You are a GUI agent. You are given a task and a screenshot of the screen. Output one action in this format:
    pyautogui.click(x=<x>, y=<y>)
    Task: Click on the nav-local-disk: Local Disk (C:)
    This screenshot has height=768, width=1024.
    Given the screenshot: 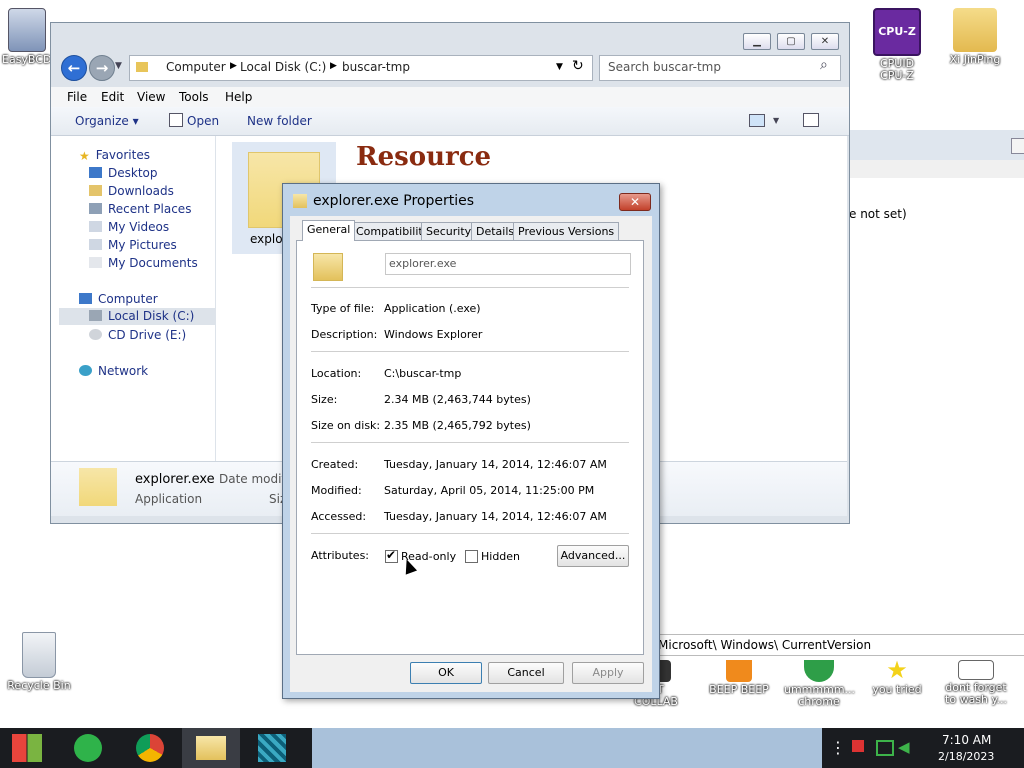 What is the action you would take?
    pyautogui.click(x=137, y=316)
    